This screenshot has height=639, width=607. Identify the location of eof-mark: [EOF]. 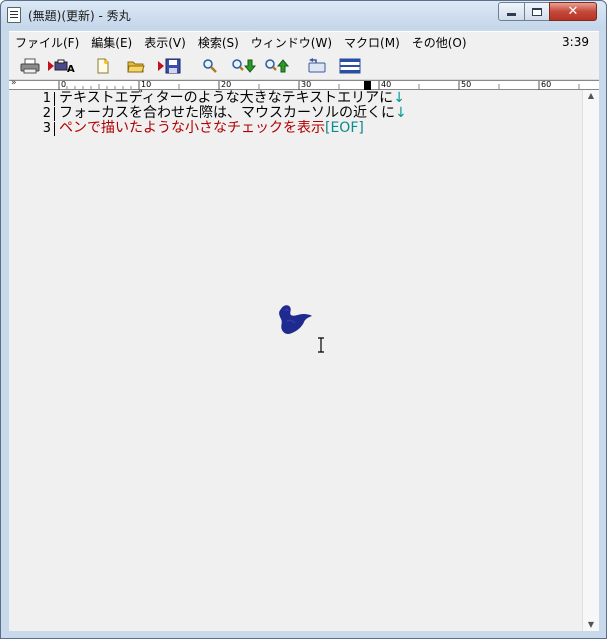
(344, 128).